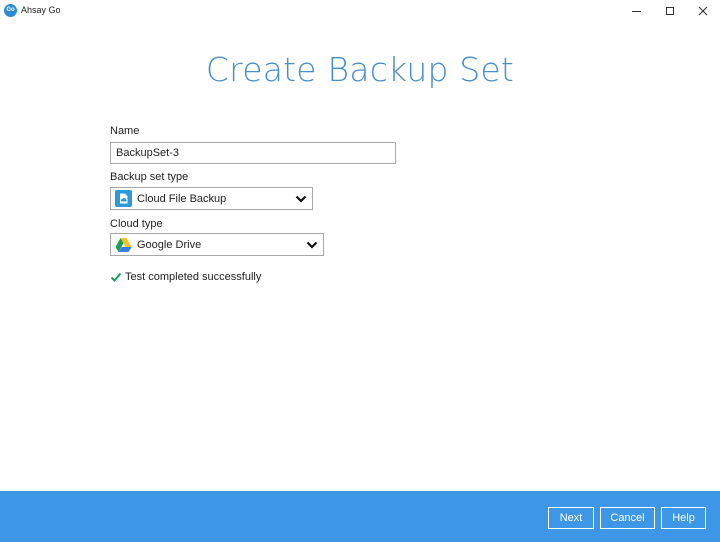  What do you see at coordinates (217, 244) in the screenshot?
I see `cloud-type-select: Google Drive` at bounding box center [217, 244].